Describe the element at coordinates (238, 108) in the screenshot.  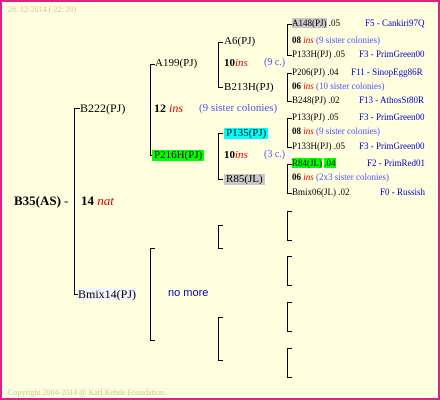
I see `dam-colonies: (9 sister colonies)` at that location.